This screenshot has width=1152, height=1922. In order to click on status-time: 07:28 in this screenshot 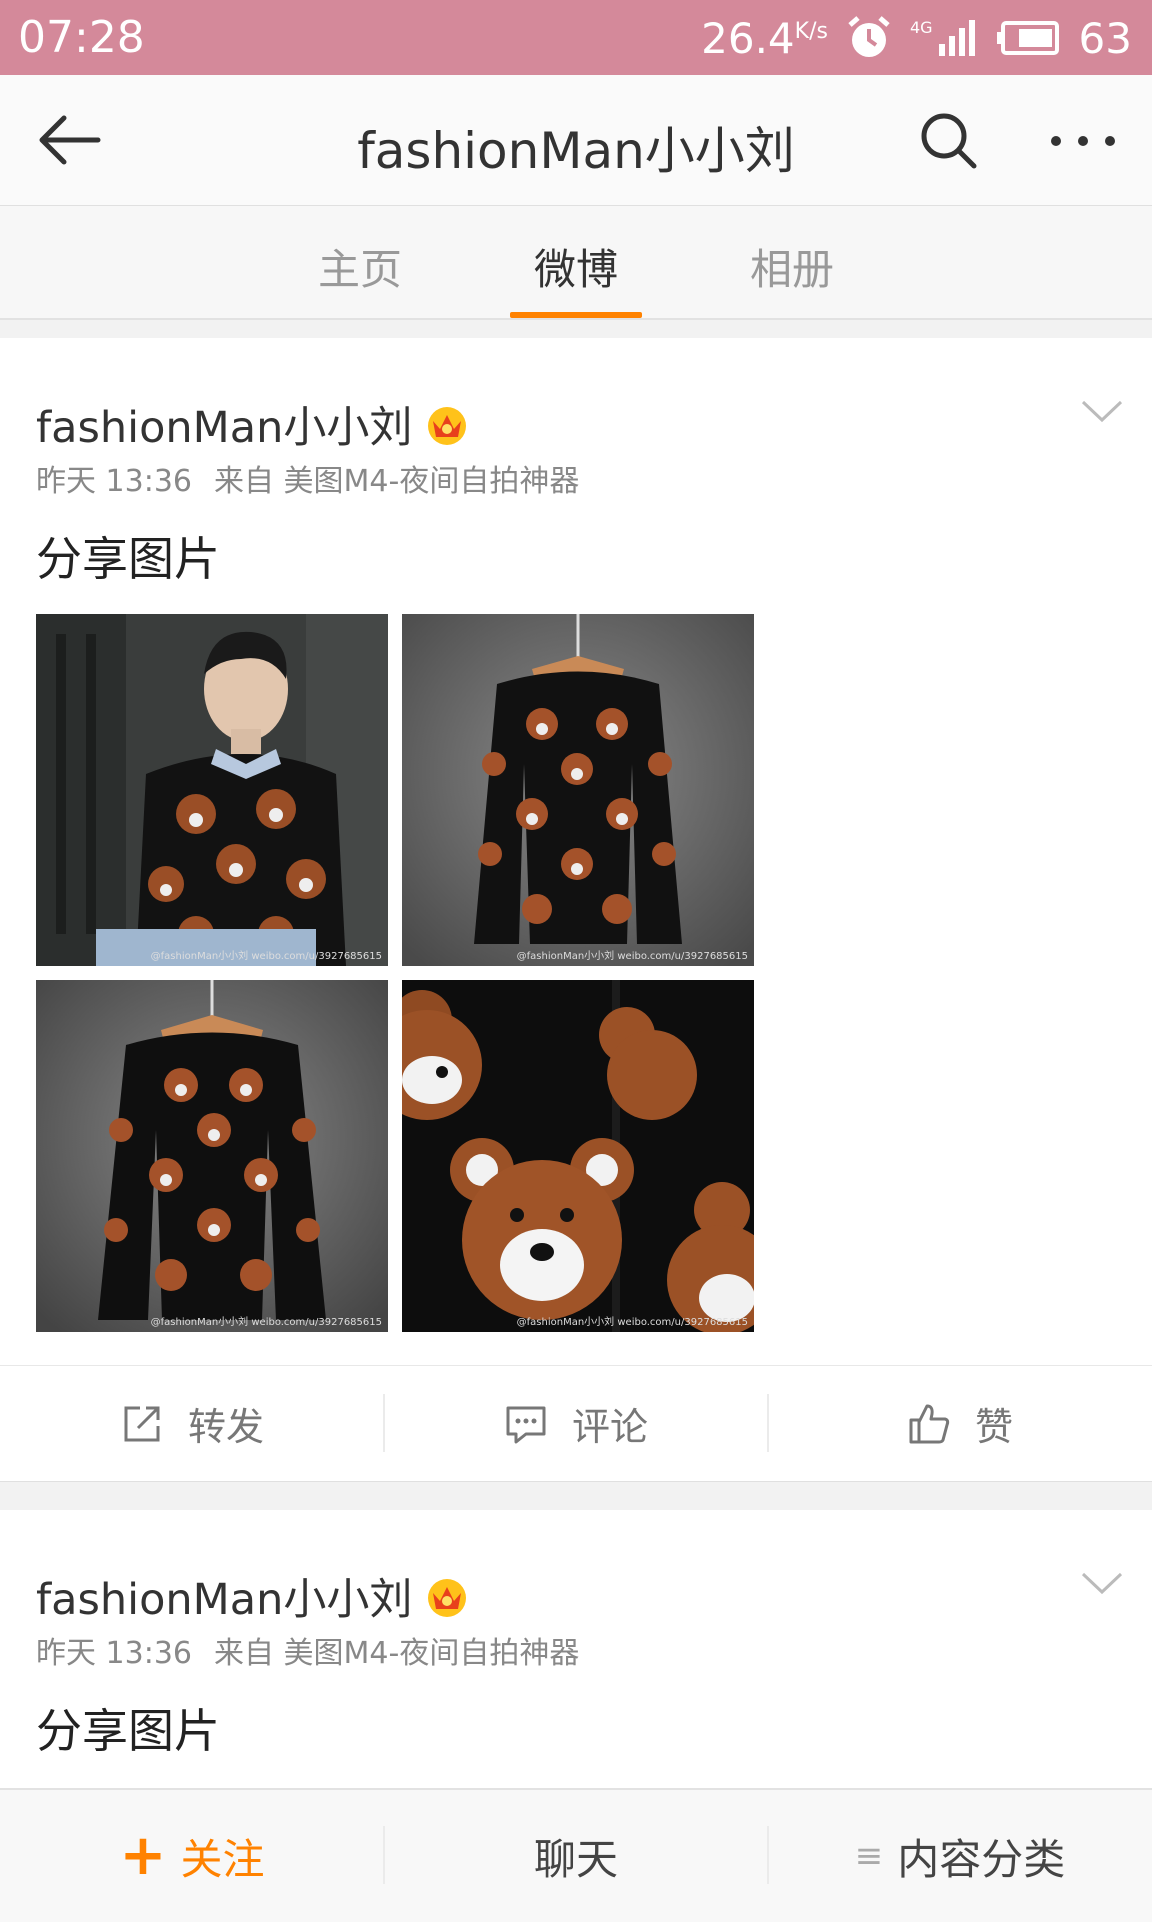, I will do `click(81, 37)`.